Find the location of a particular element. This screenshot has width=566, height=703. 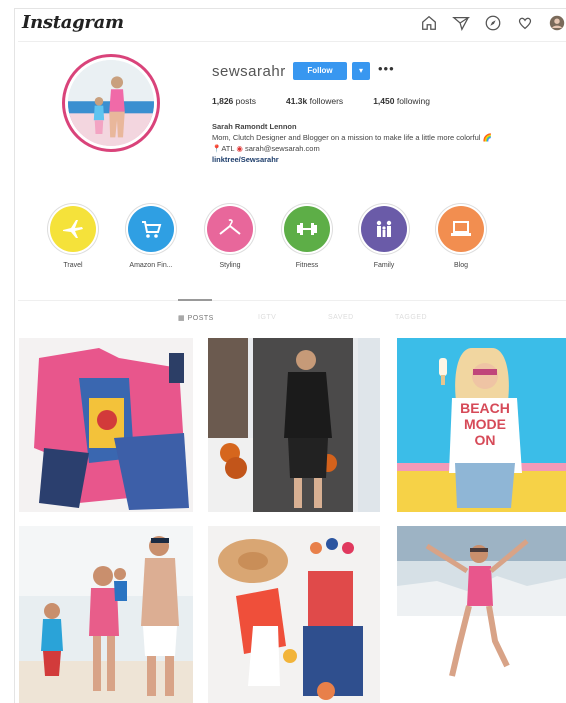

post-image-beach-mode-on: BEACH MODE ON is located at coordinates (481, 425).